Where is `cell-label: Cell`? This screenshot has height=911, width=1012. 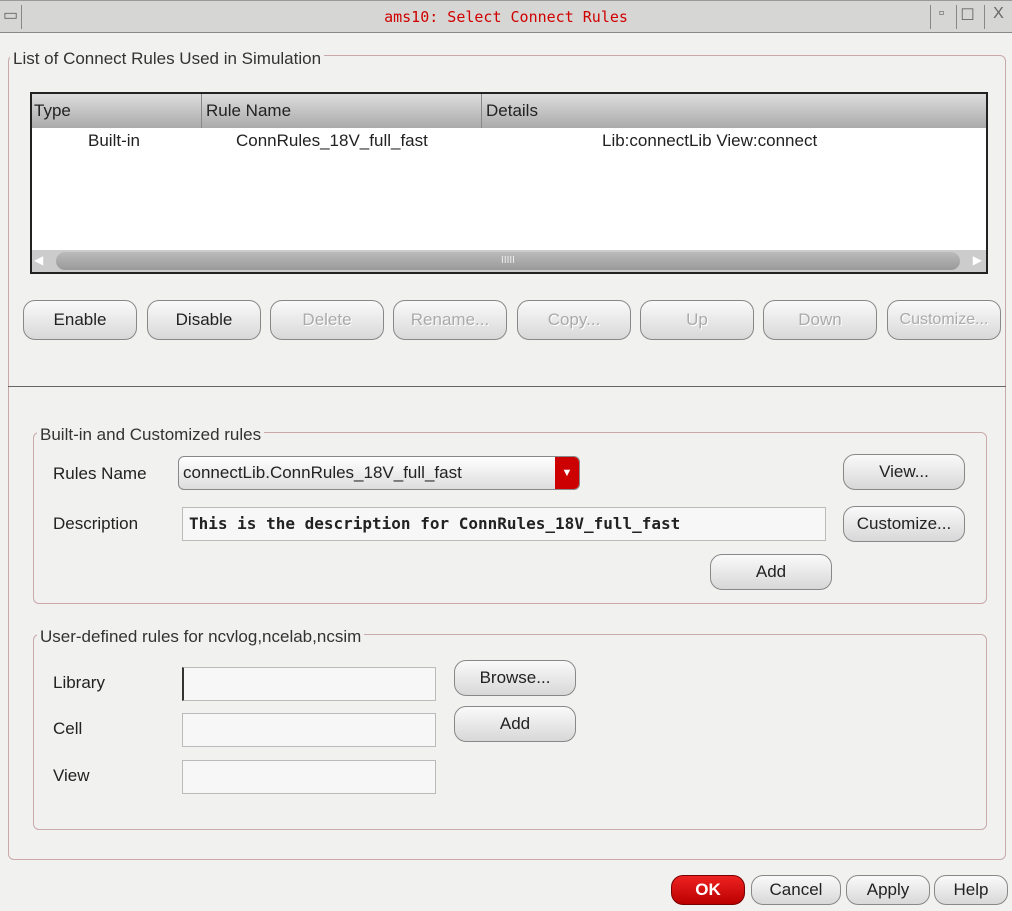 cell-label: Cell is located at coordinates (68, 728).